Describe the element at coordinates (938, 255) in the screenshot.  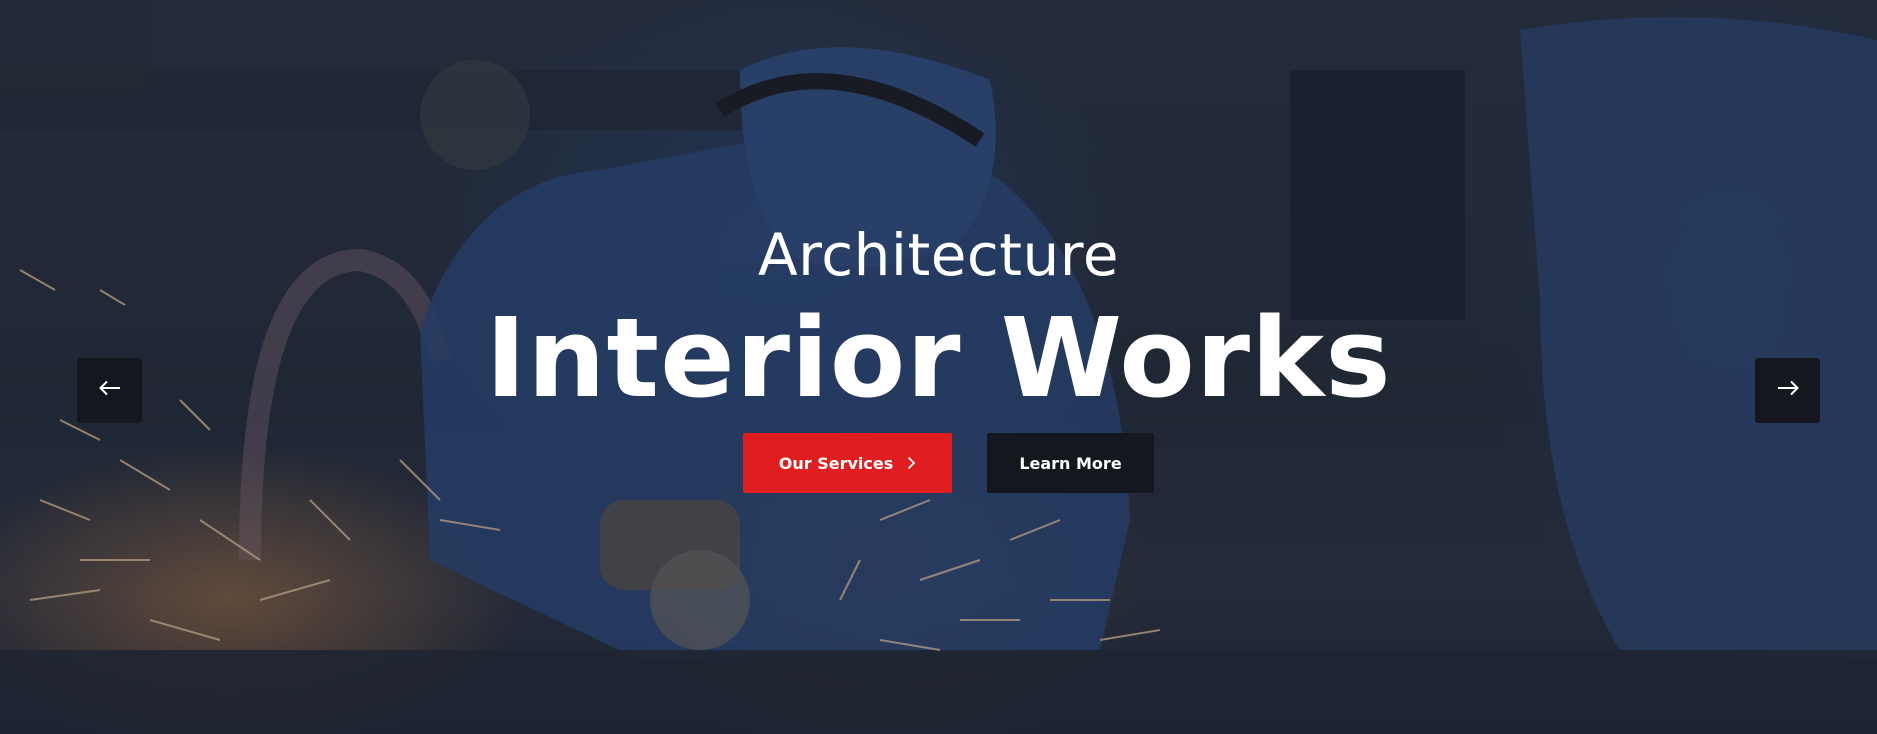
I see `hero-subtitle: Architecture` at that location.